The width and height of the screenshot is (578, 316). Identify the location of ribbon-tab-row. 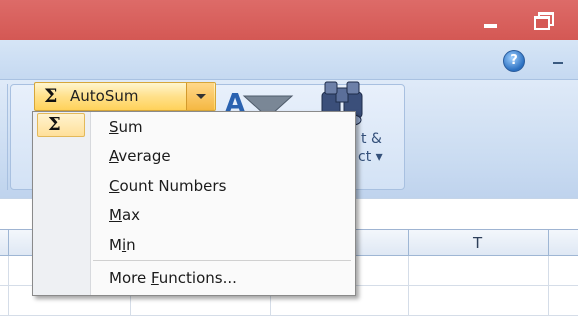
(289, 60).